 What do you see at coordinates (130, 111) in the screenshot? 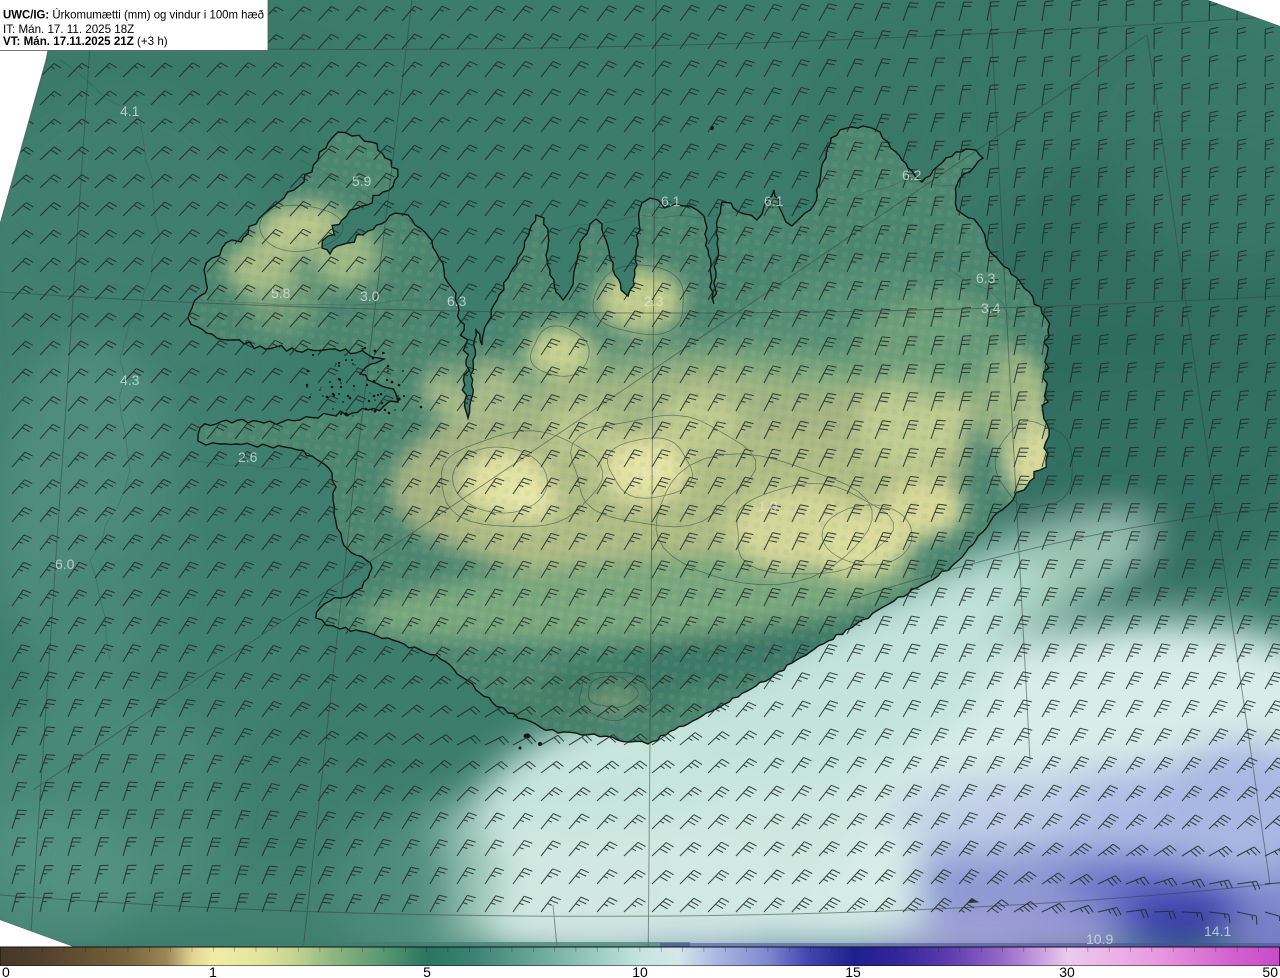
I see `svg-text: 4.1` at bounding box center [130, 111].